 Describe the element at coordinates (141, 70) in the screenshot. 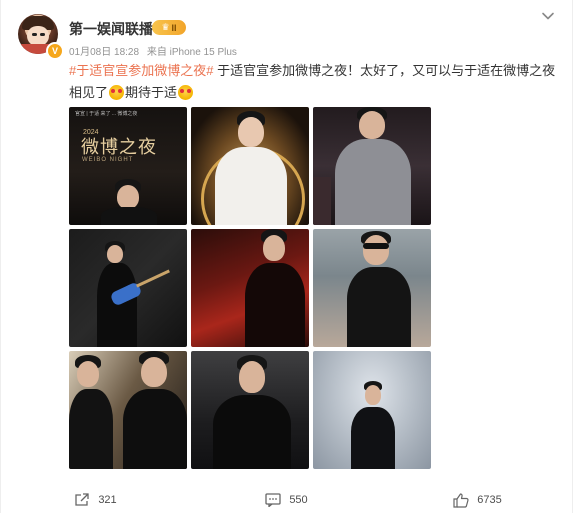

I see `hashtag-link: #于适官宣参加微博之夜#` at that location.